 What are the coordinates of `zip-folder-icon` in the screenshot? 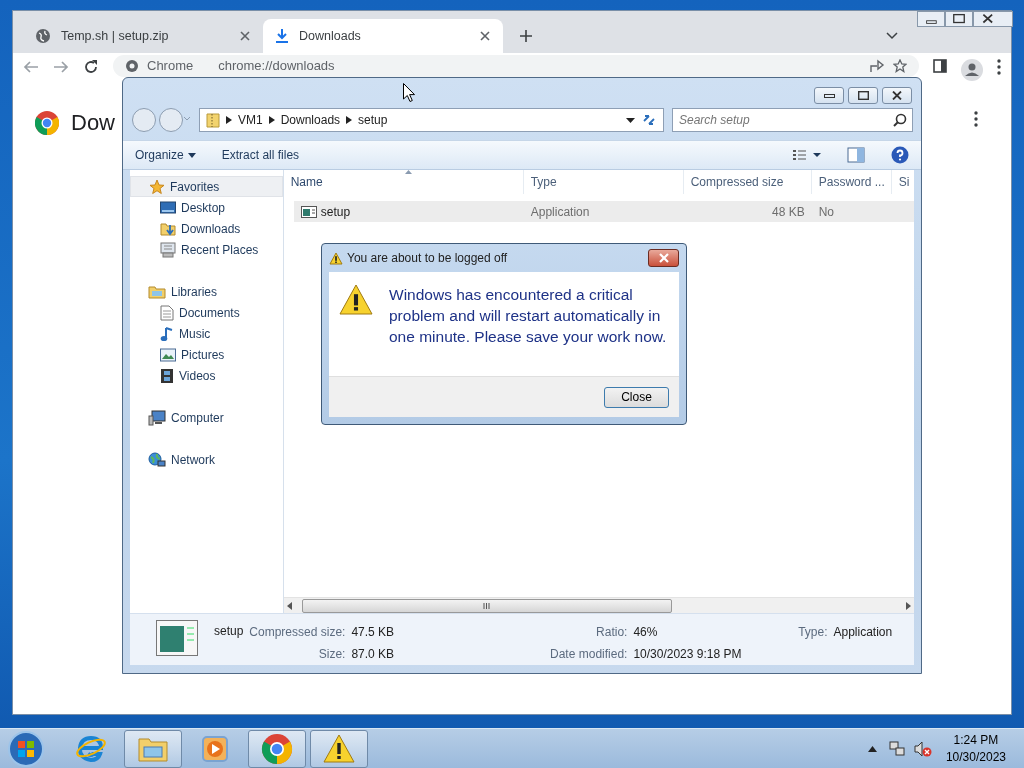 It's located at (213, 120).